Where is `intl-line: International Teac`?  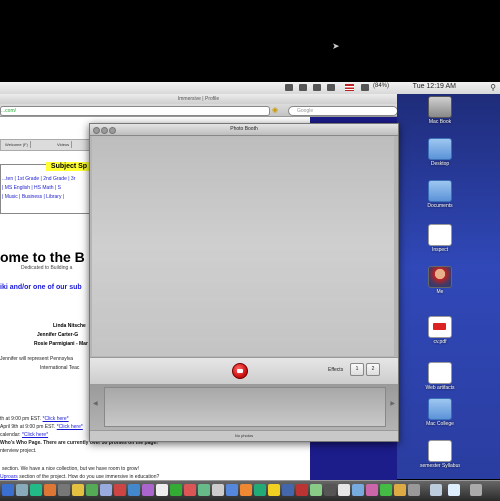 intl-line: International Teac is located at coordinates (60, 368).